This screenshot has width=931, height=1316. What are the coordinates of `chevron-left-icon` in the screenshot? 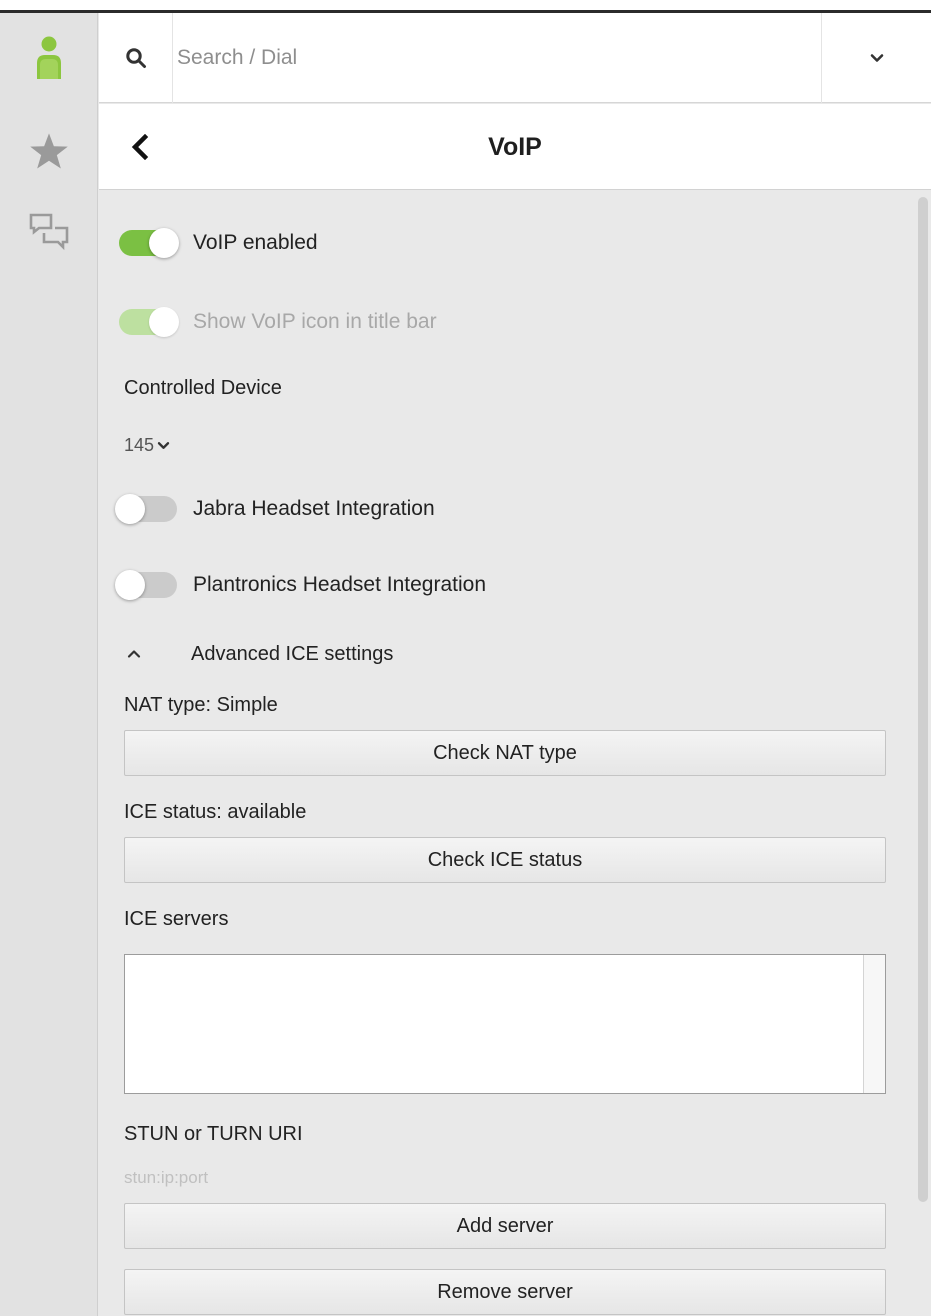 It's located at (140, 147).